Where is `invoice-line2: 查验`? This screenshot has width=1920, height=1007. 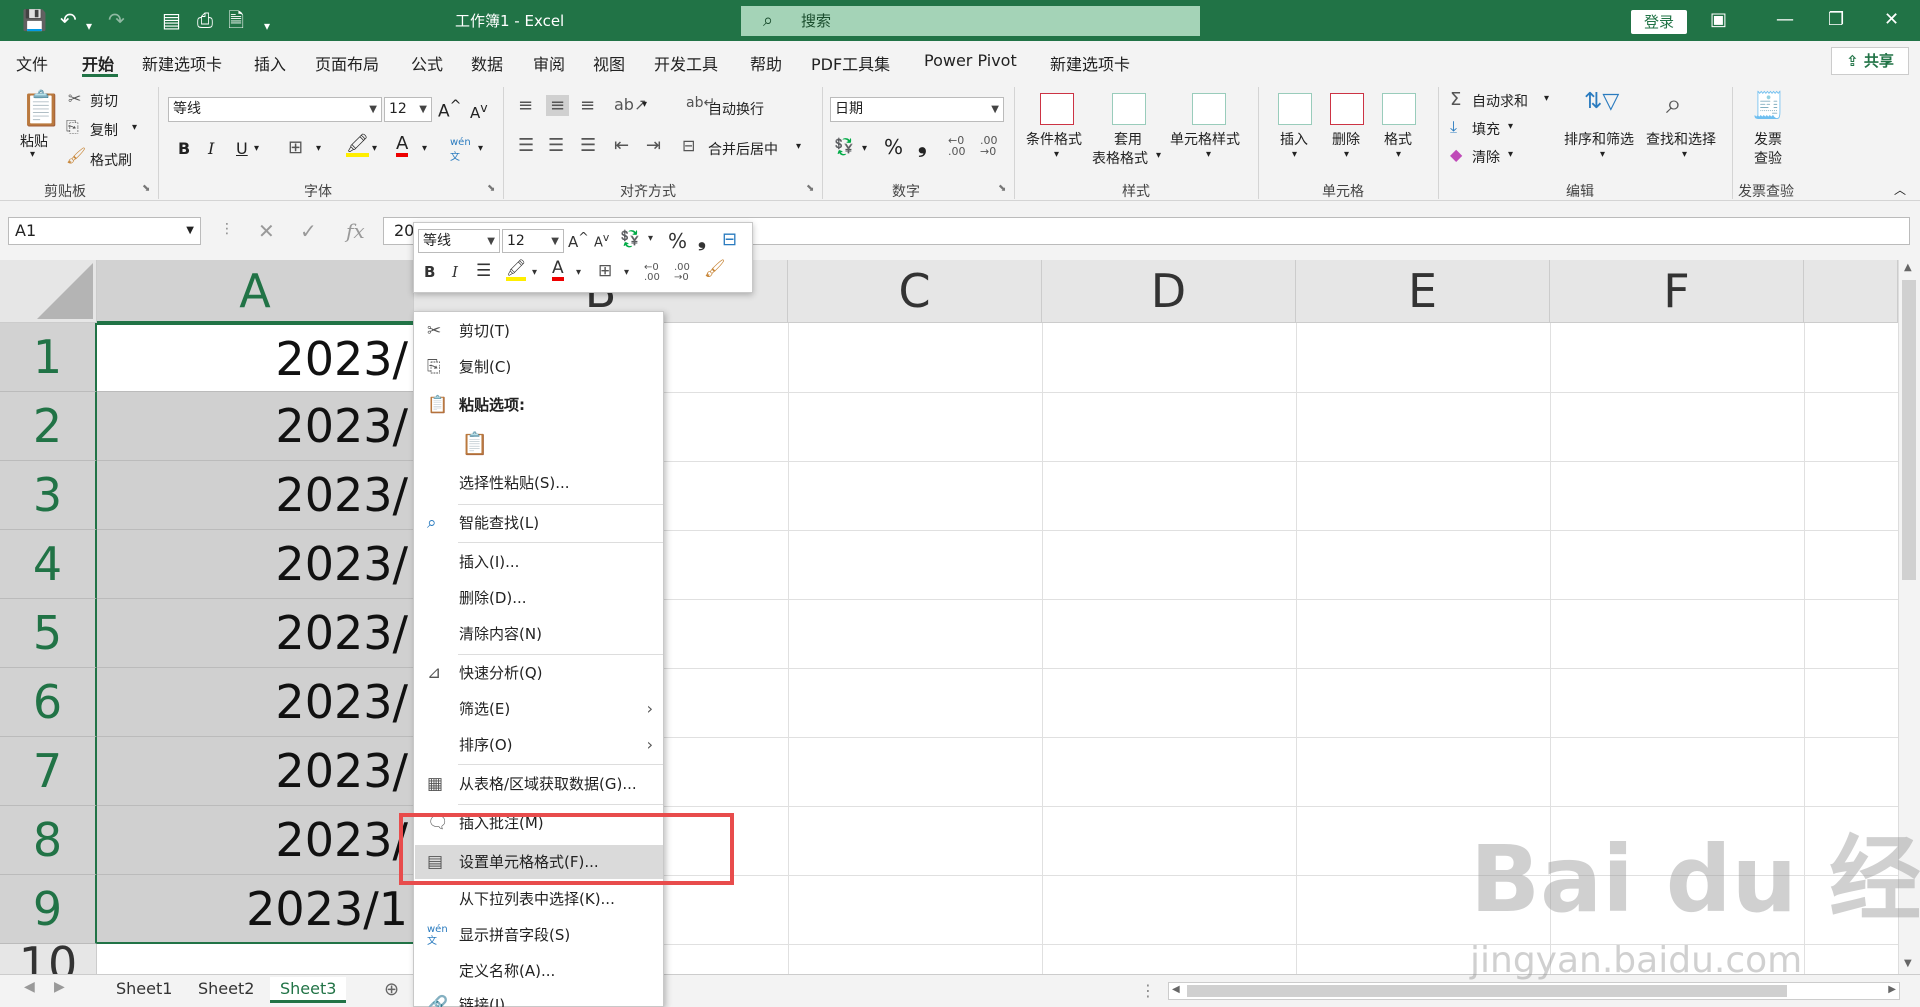 invoice-line2: 查验 is located at coordinates (1768, 158).